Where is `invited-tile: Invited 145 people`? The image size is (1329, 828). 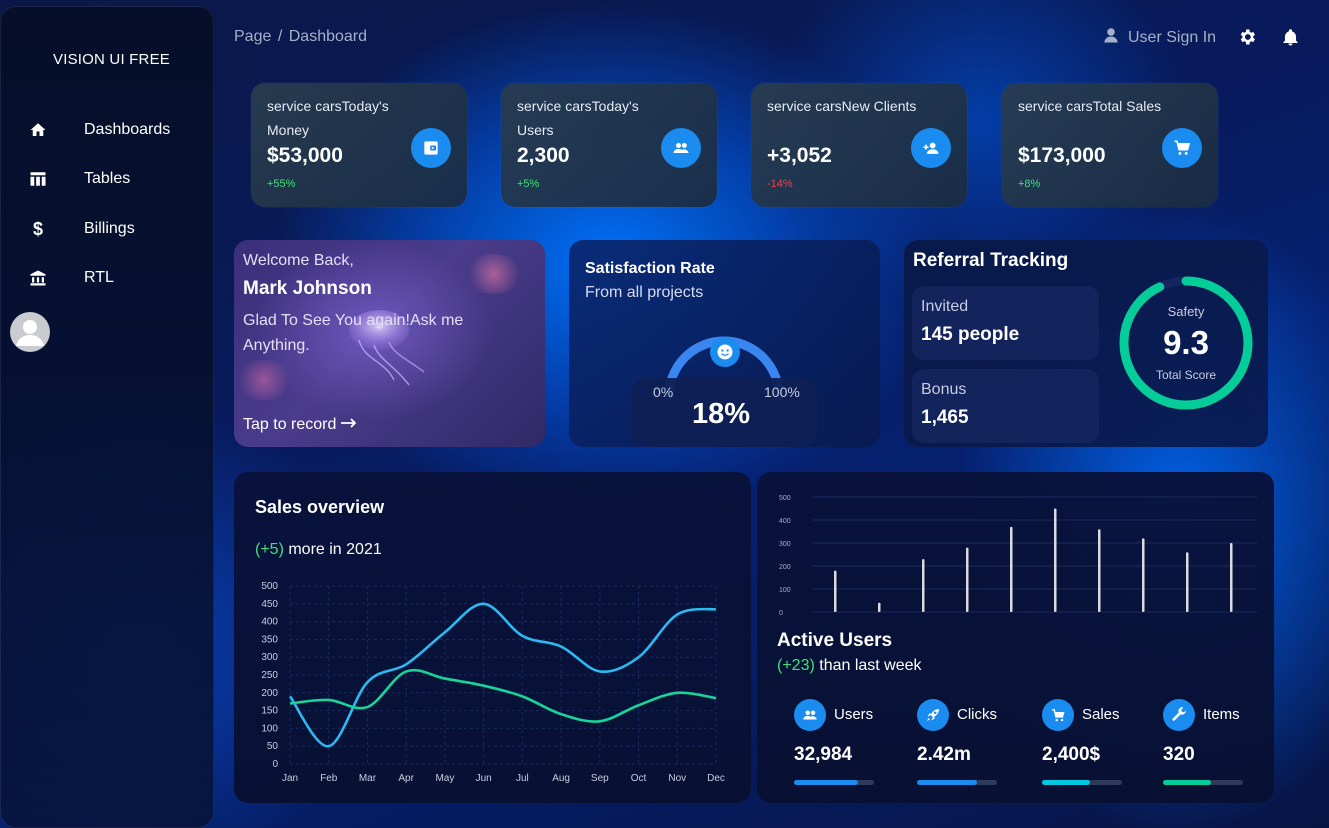 invited-tile: Invited 145 people is located at coordinates (1005, 323).